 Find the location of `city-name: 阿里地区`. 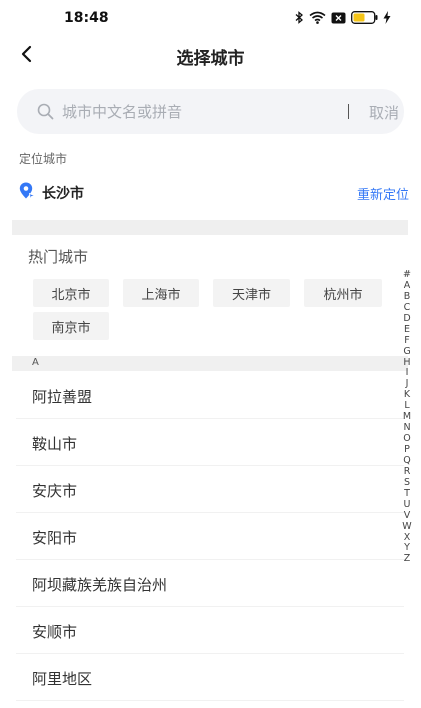

city-name: 阿里地区 is located at coordinates (62, 679).